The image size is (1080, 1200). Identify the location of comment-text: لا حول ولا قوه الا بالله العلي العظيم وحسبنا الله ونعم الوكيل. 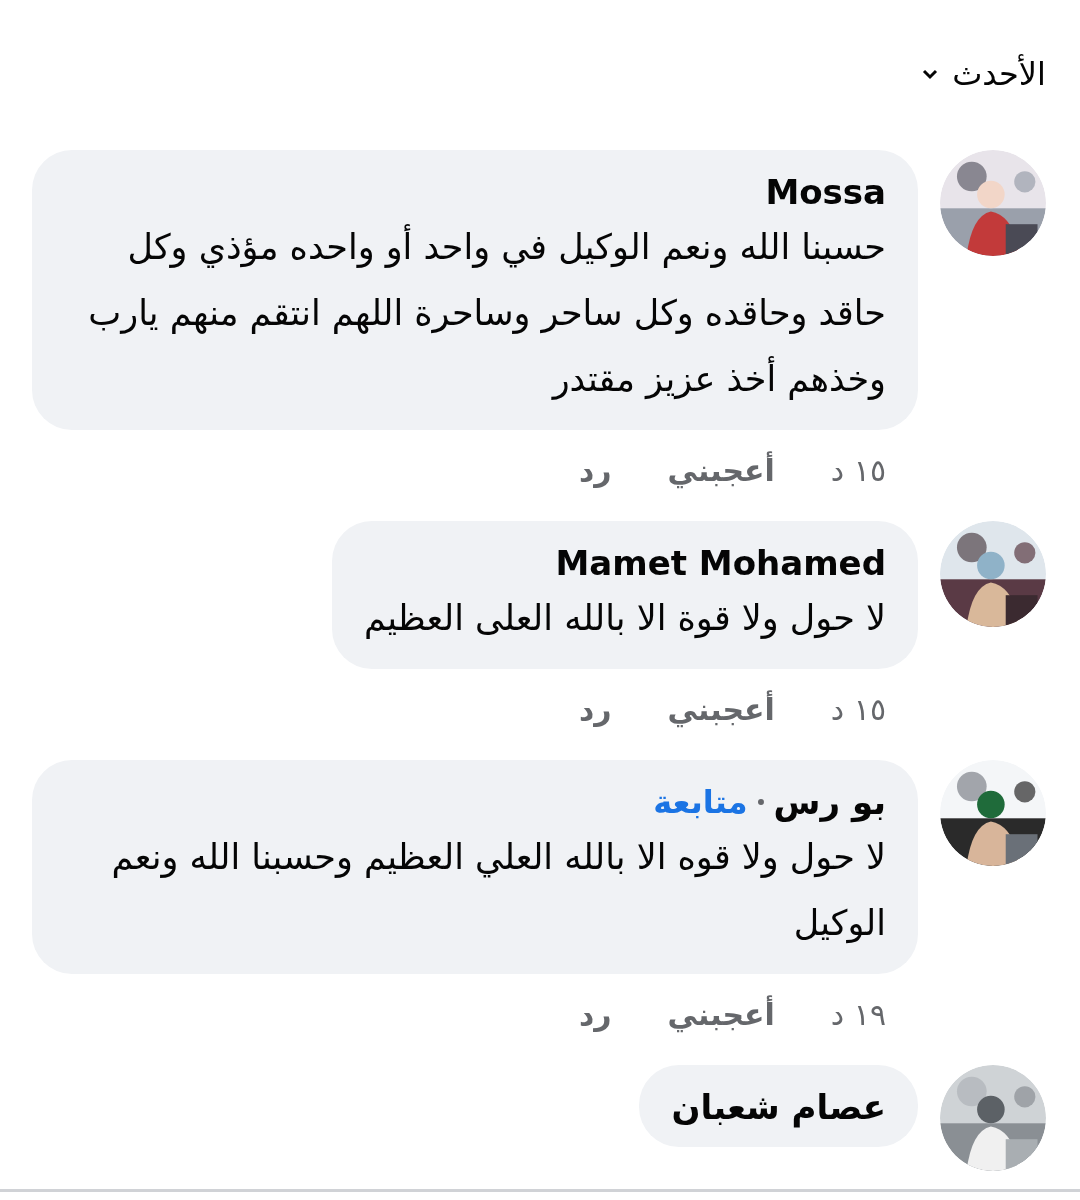
(498, 891).